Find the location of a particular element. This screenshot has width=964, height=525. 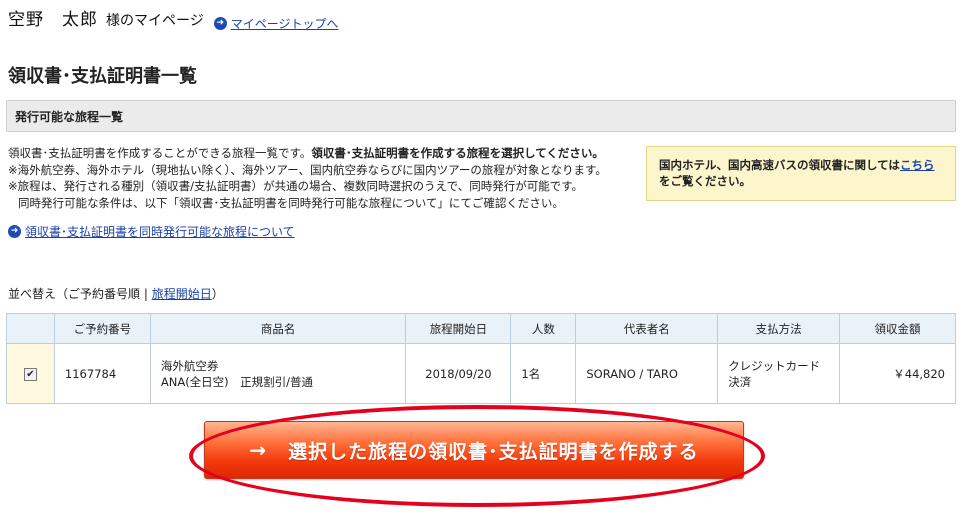

header-amount: 領収金額 is located at coordinates (897, 328).